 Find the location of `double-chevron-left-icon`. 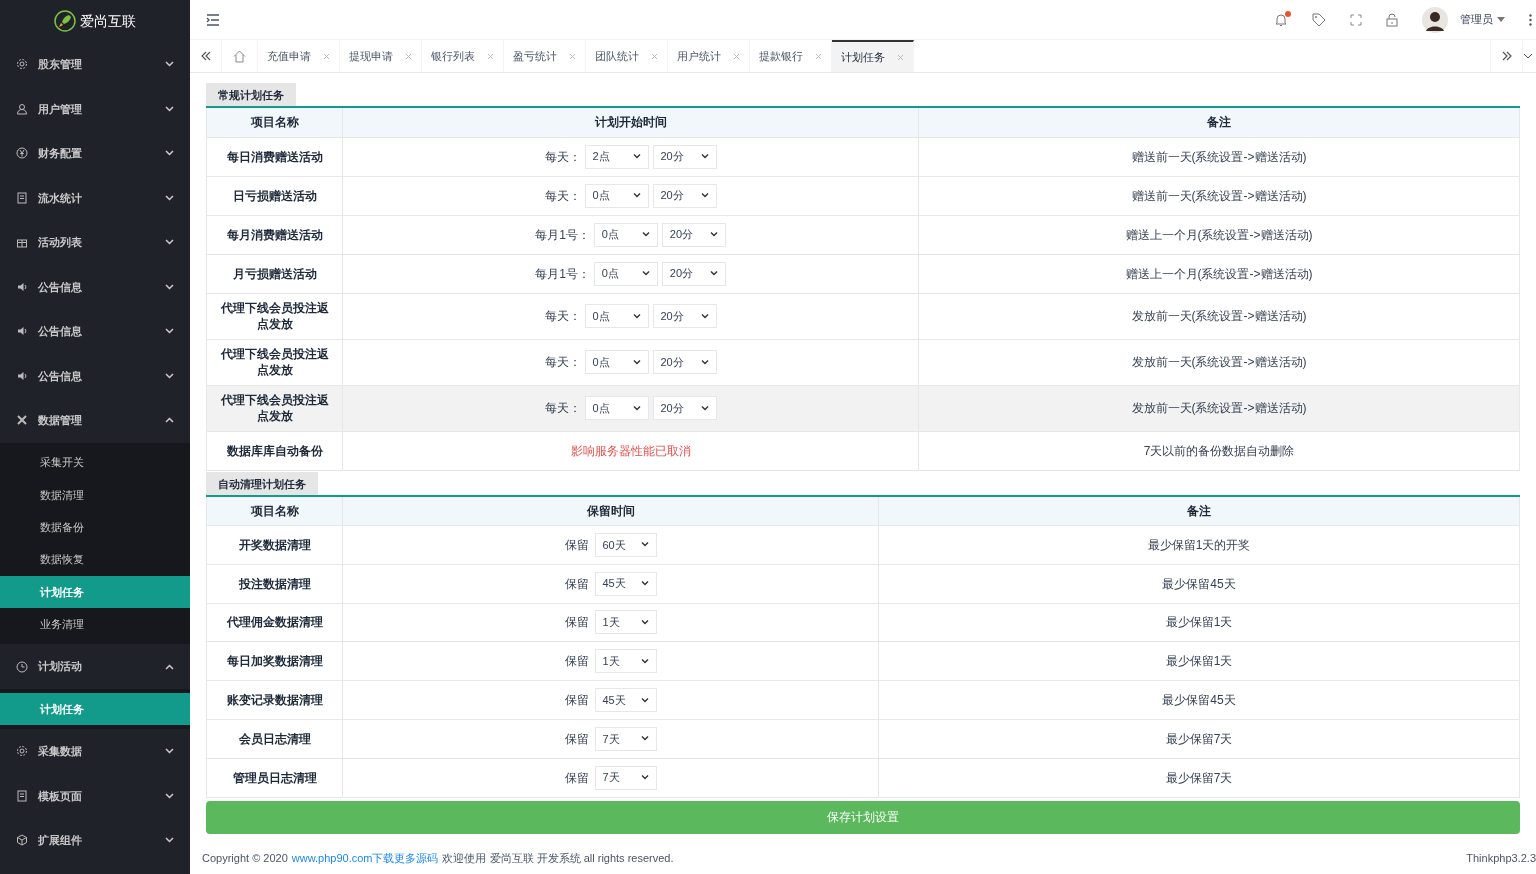

double-chevron-left-icon is located at coordinates (205, 56).